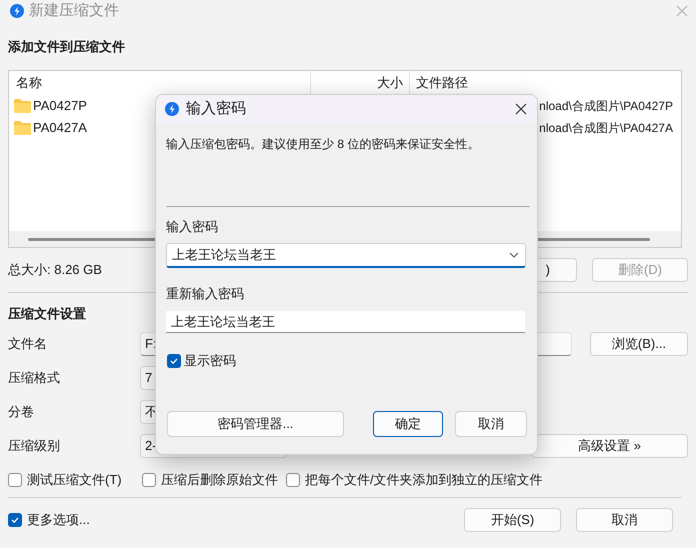  Describe the element at coordinates (55, 270) in the screenshot. I see `total-size: 总大小: 8.26 GB` at that location.